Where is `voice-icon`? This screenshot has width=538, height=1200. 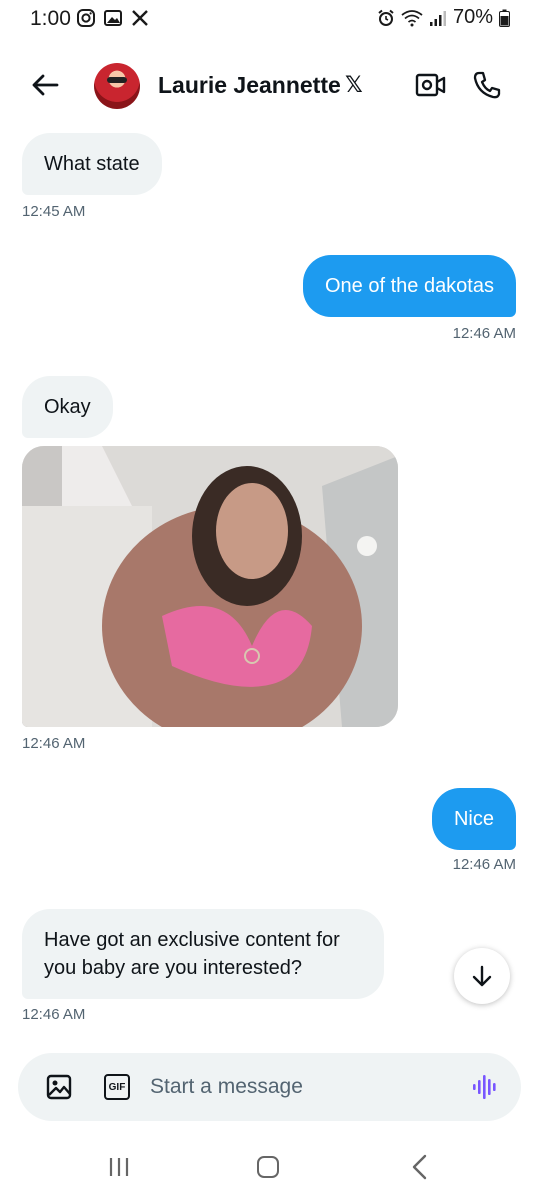
voice-icon is located at coordinates (485, 1087).